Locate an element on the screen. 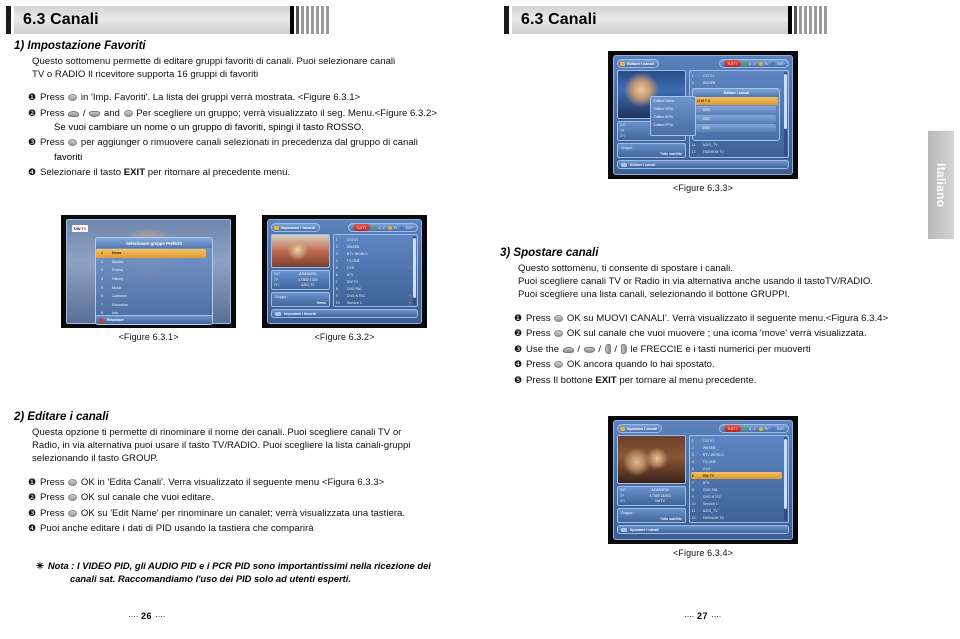 This screenshot has height=639, width=960. section-title-favoriti: 1) Impostazione Favoriti is located at coordinates (80, 46).